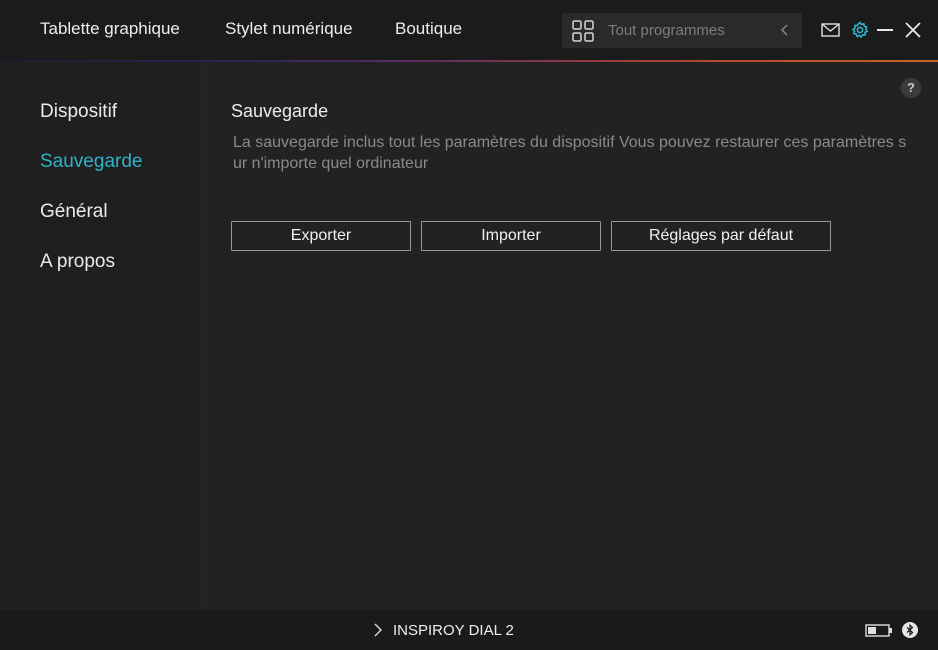  What do you see at coordinates (511, 236) in the screenshot?
I see `import-button: Importer` at bounding box center [511, 236].